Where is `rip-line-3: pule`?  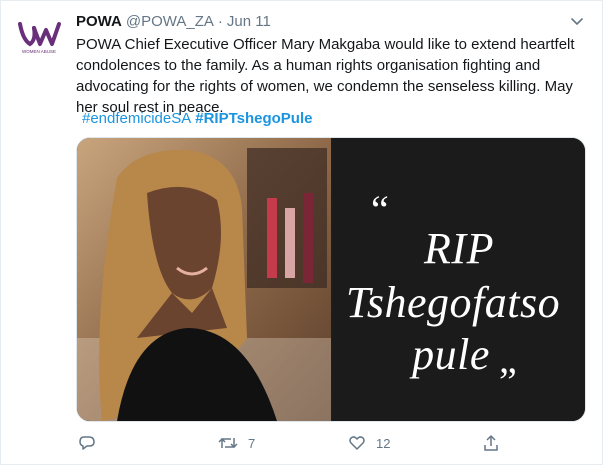
rip-line-3: pule is located at coordinates (451, 354).